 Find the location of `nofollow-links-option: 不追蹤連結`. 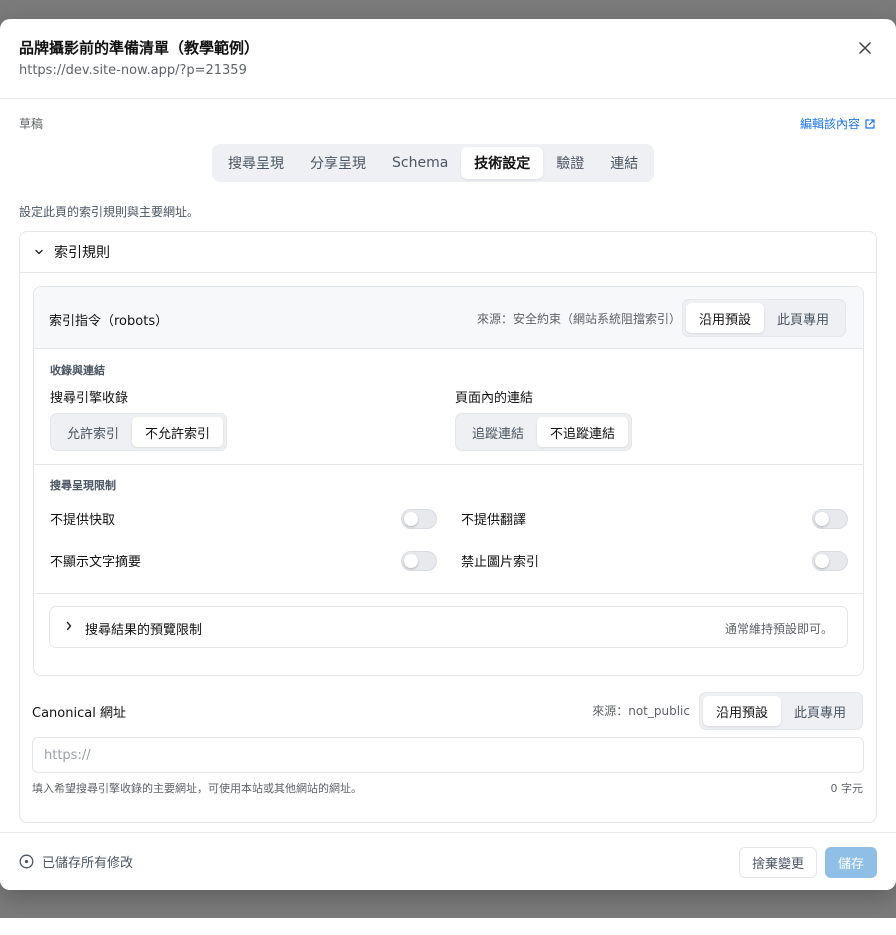

nofollow-links-option: 不追蹤連結 is located at coordinates (583, 432).